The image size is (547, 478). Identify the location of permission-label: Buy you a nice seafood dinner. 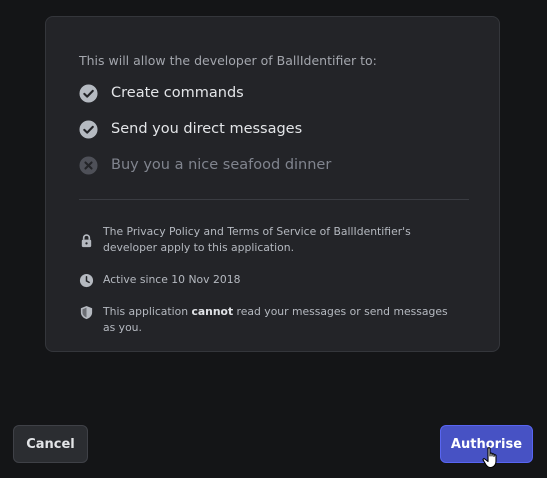
(221, 165).